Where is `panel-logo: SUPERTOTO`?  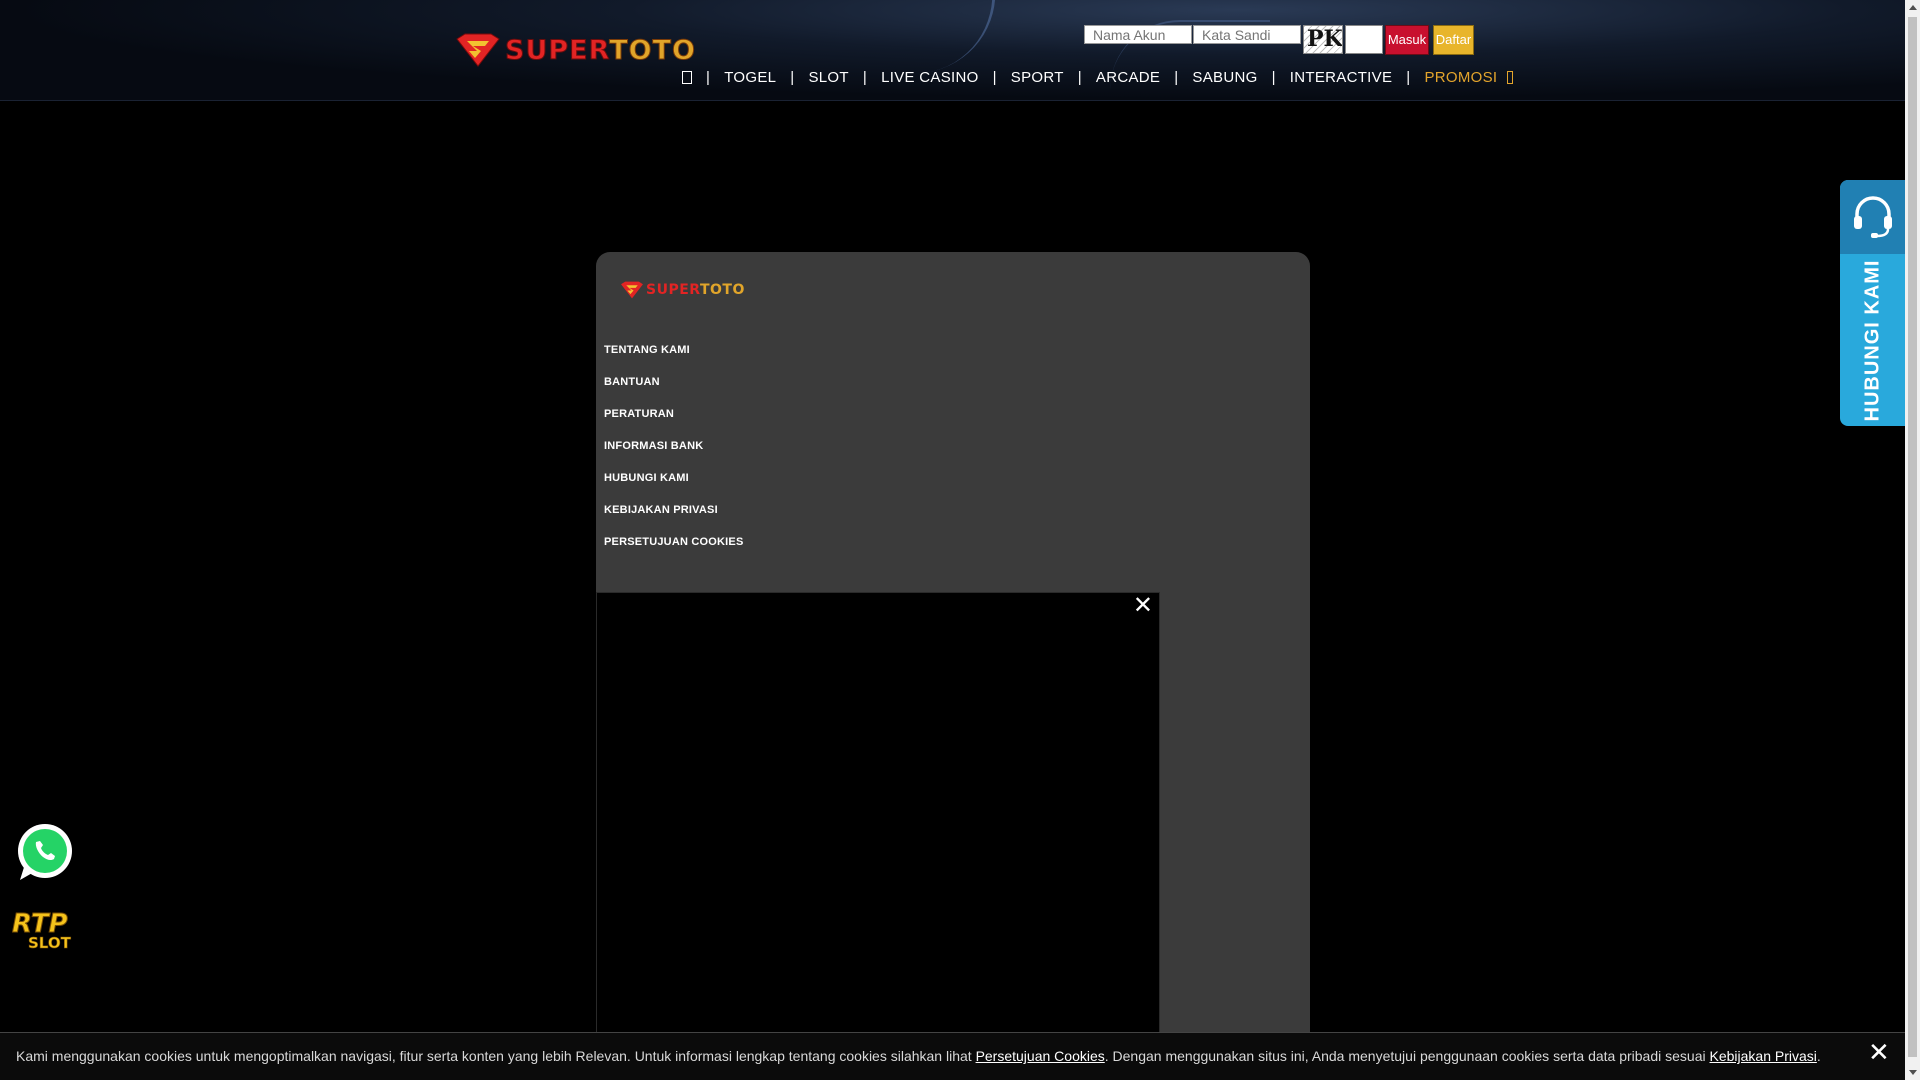
panel-logo: SUPERTOTO is located at coordinates (682, 290).